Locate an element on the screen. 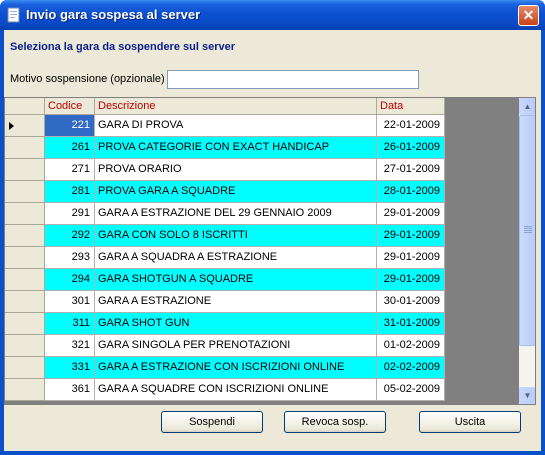 Image resolution: width=545 pixels, height=455 pixels. cell-description: GARA A ESTRAZIONE is located at coordinates (236, 302).